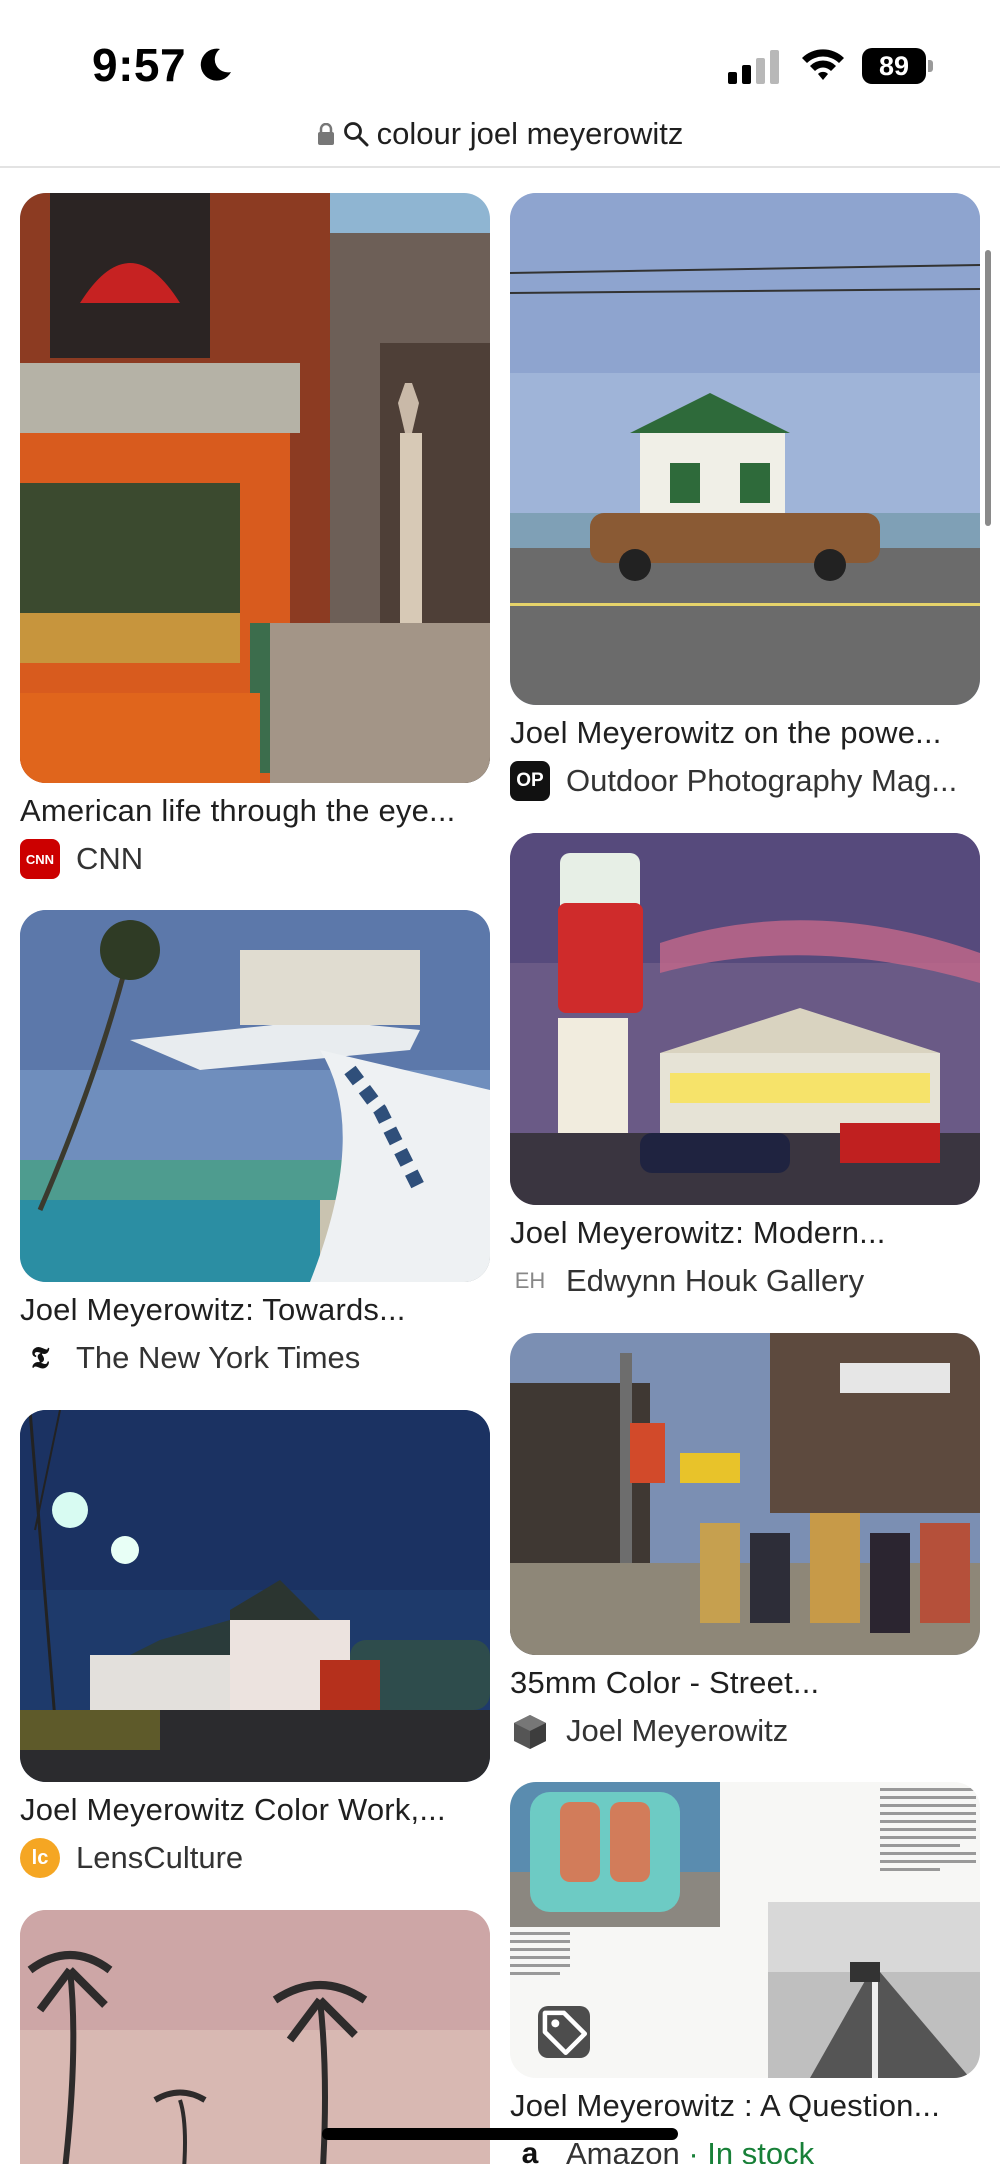 The width and height of the screenshot is (1000, 2164). What do you see at coordinates (823, 64) in the screenshot?
I see `wifi-icon` at bounding box center [823, 64].